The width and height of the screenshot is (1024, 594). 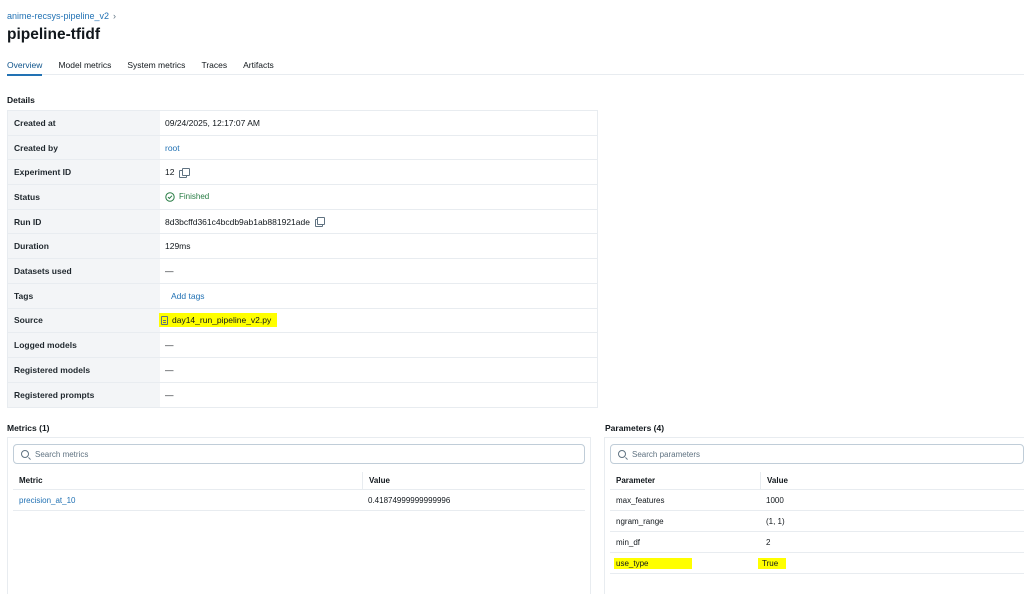 What do you see at coordinates (772, 563) in the screenshot?
I see `param-value: True` at bounding box center [772, 563].